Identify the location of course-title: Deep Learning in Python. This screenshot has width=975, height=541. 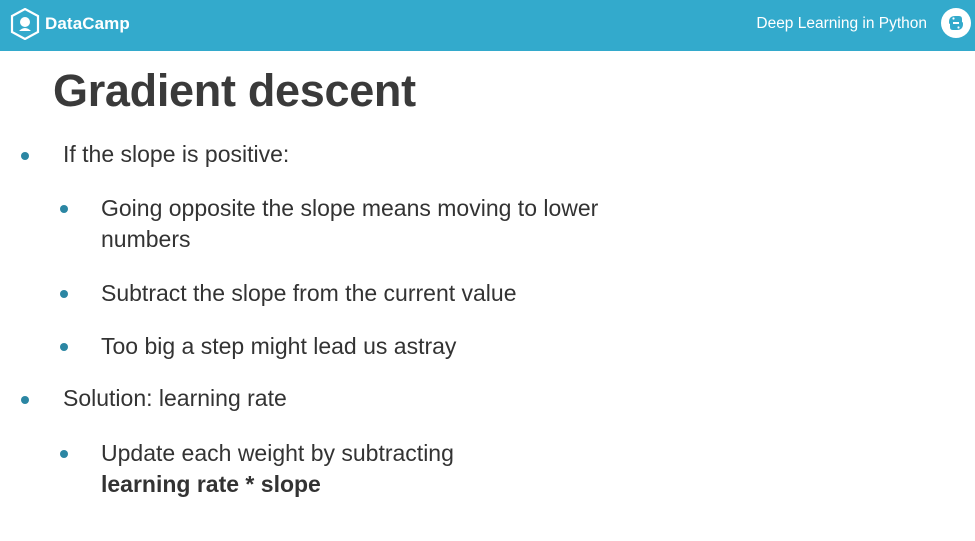
(841, 23).